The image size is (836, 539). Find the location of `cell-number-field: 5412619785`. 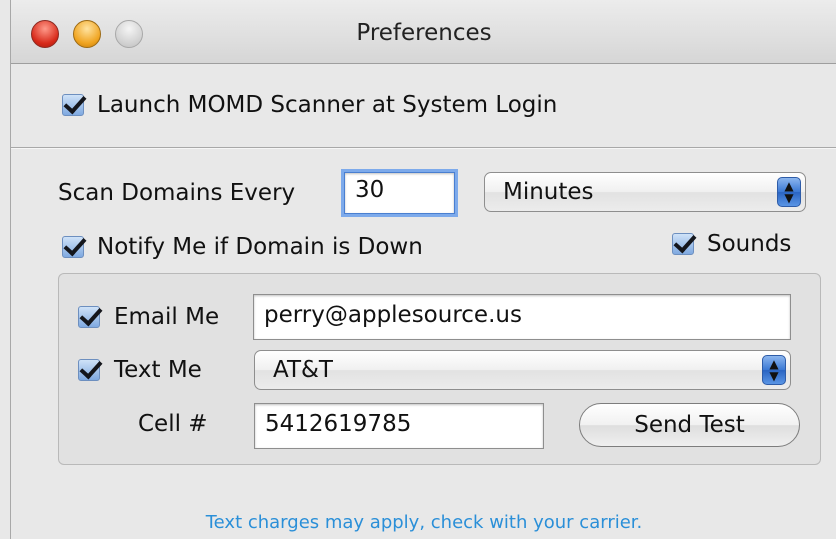

cell-number-field: 5412619785 is located at coordinates (399, 426).